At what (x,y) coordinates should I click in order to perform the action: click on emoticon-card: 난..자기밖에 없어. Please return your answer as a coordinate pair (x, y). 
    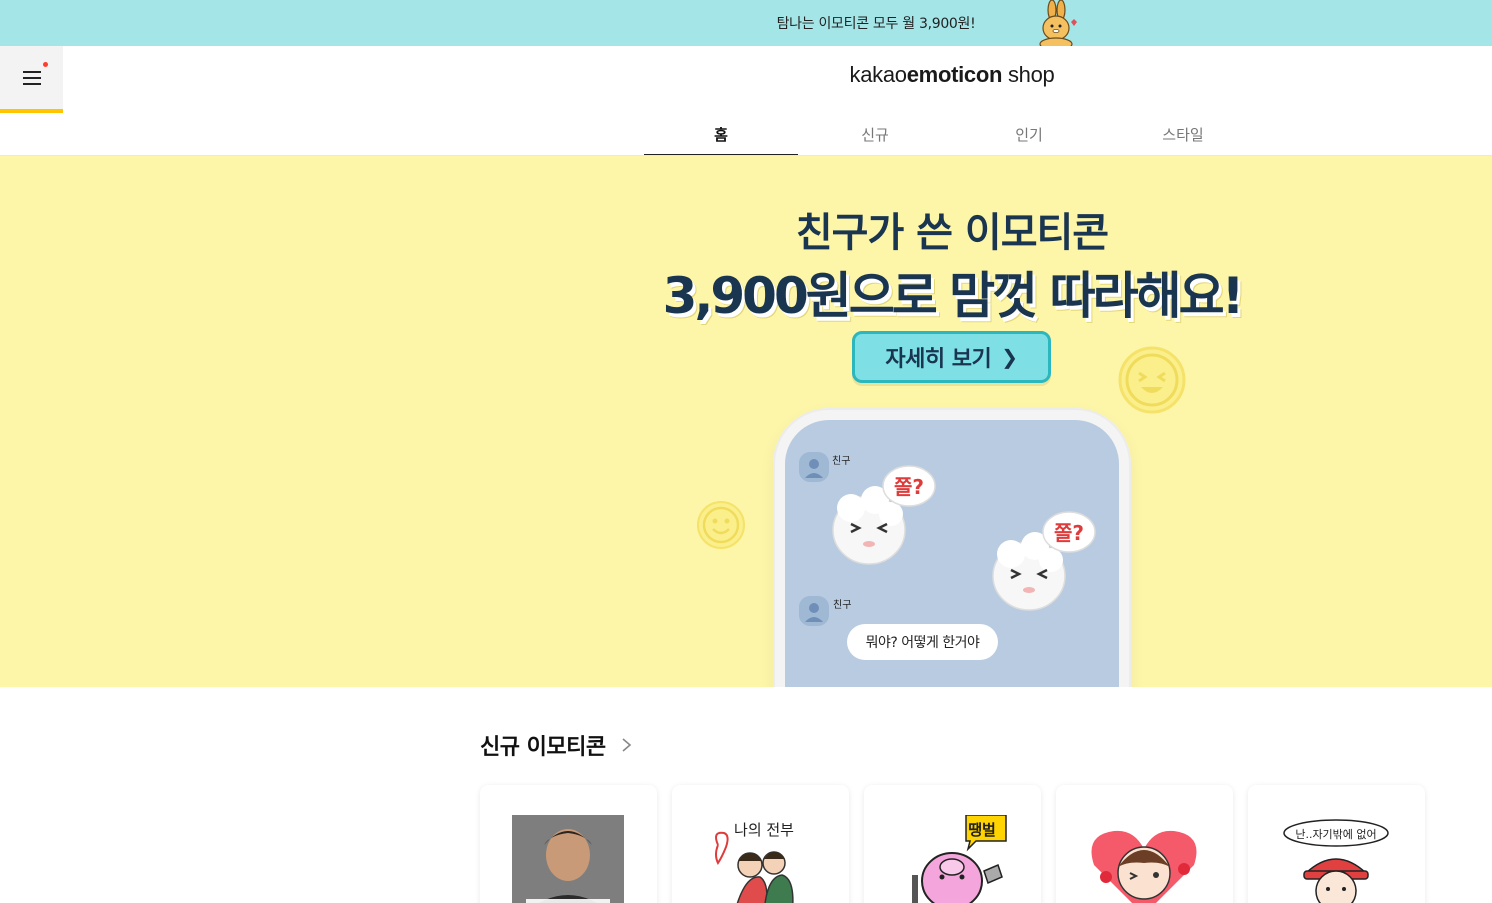
    Looking at the image, I should click on (1336, 844).